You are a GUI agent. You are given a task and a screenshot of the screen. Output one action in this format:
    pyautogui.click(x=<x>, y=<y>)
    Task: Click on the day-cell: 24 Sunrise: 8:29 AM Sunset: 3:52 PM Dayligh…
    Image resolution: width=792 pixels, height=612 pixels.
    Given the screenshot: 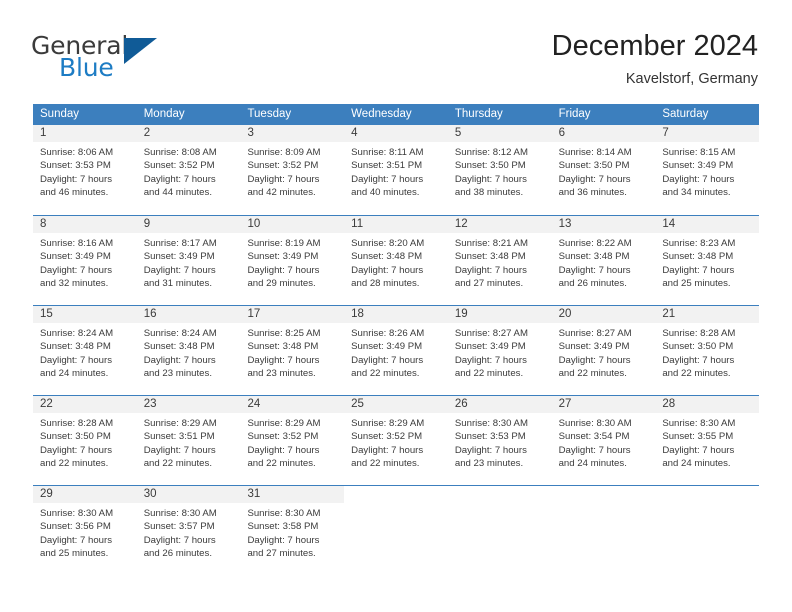 What is the action you would take?
    pyautogui.click(x=292, y=440)
    